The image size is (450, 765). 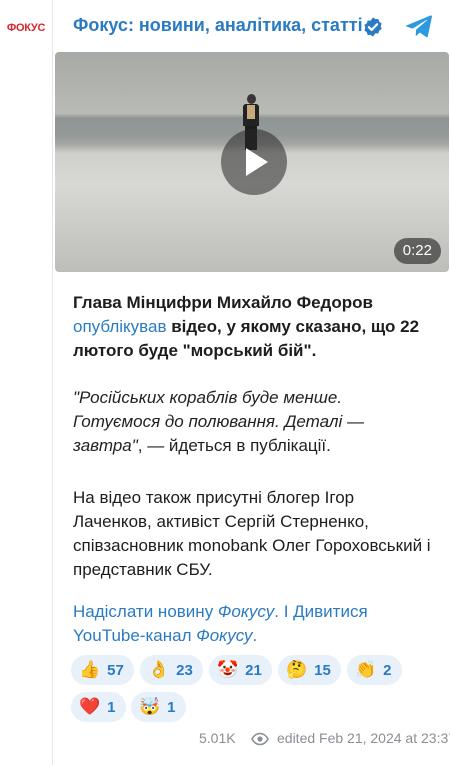 I want to click on reaction-exploding-head: 🤯 1, so click(x=158, y=707).